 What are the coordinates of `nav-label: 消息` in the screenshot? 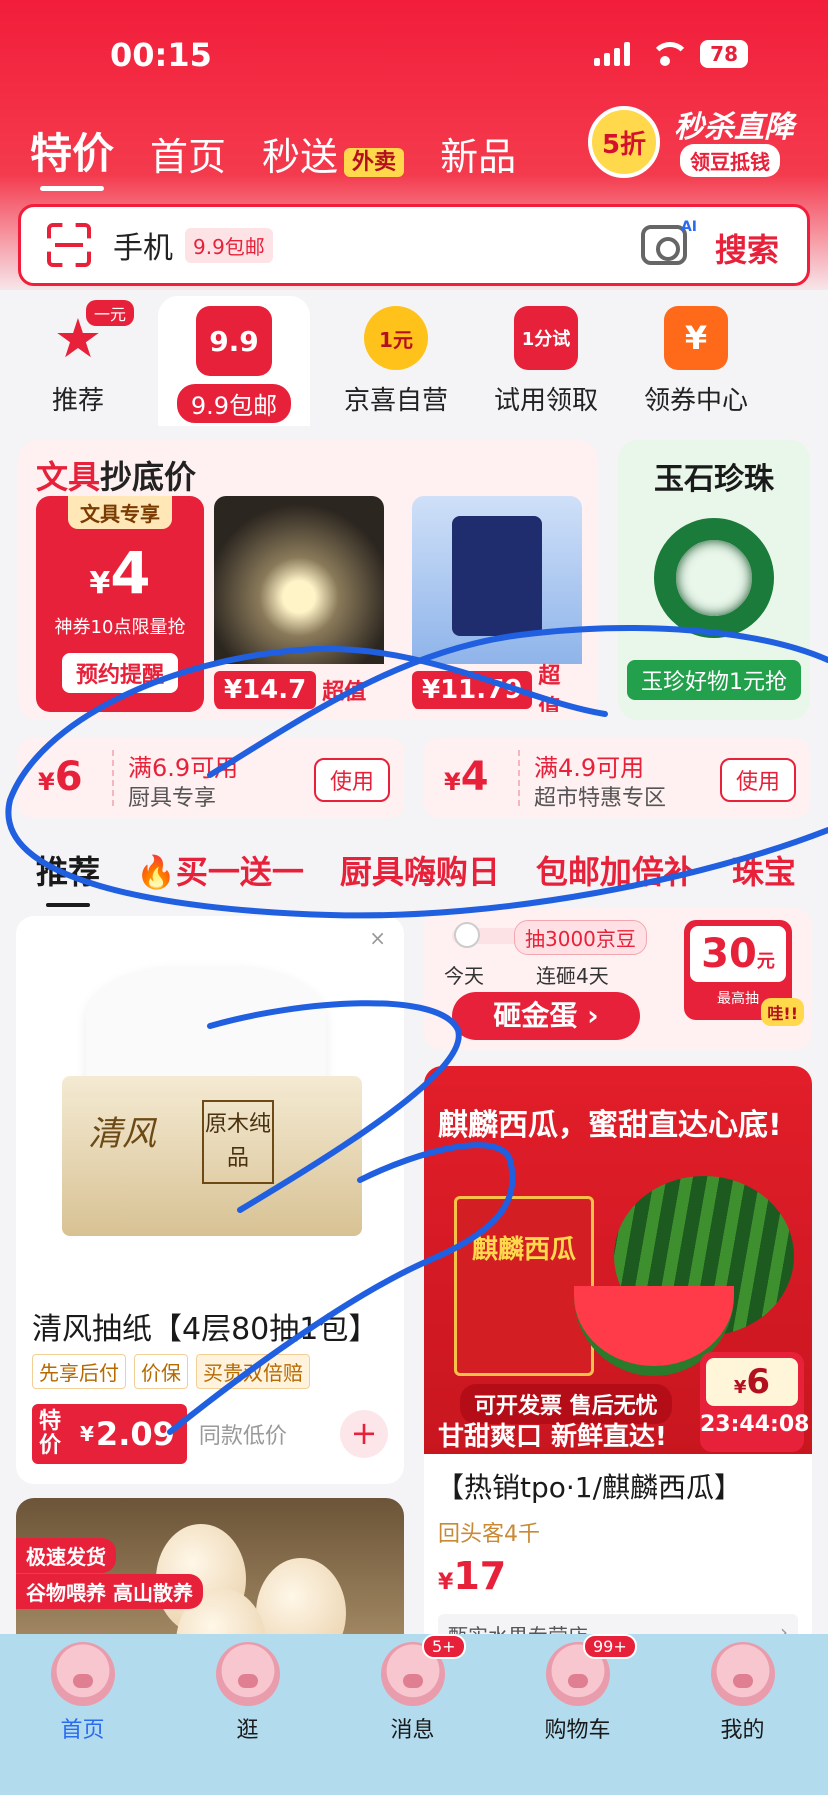 It's located at (412, 1730).